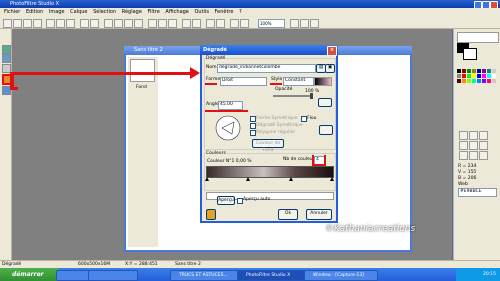  What do you see at coordinates (463, 155) in the screenshot?
I see `eraser-icon` at bounding box center [463, 155].